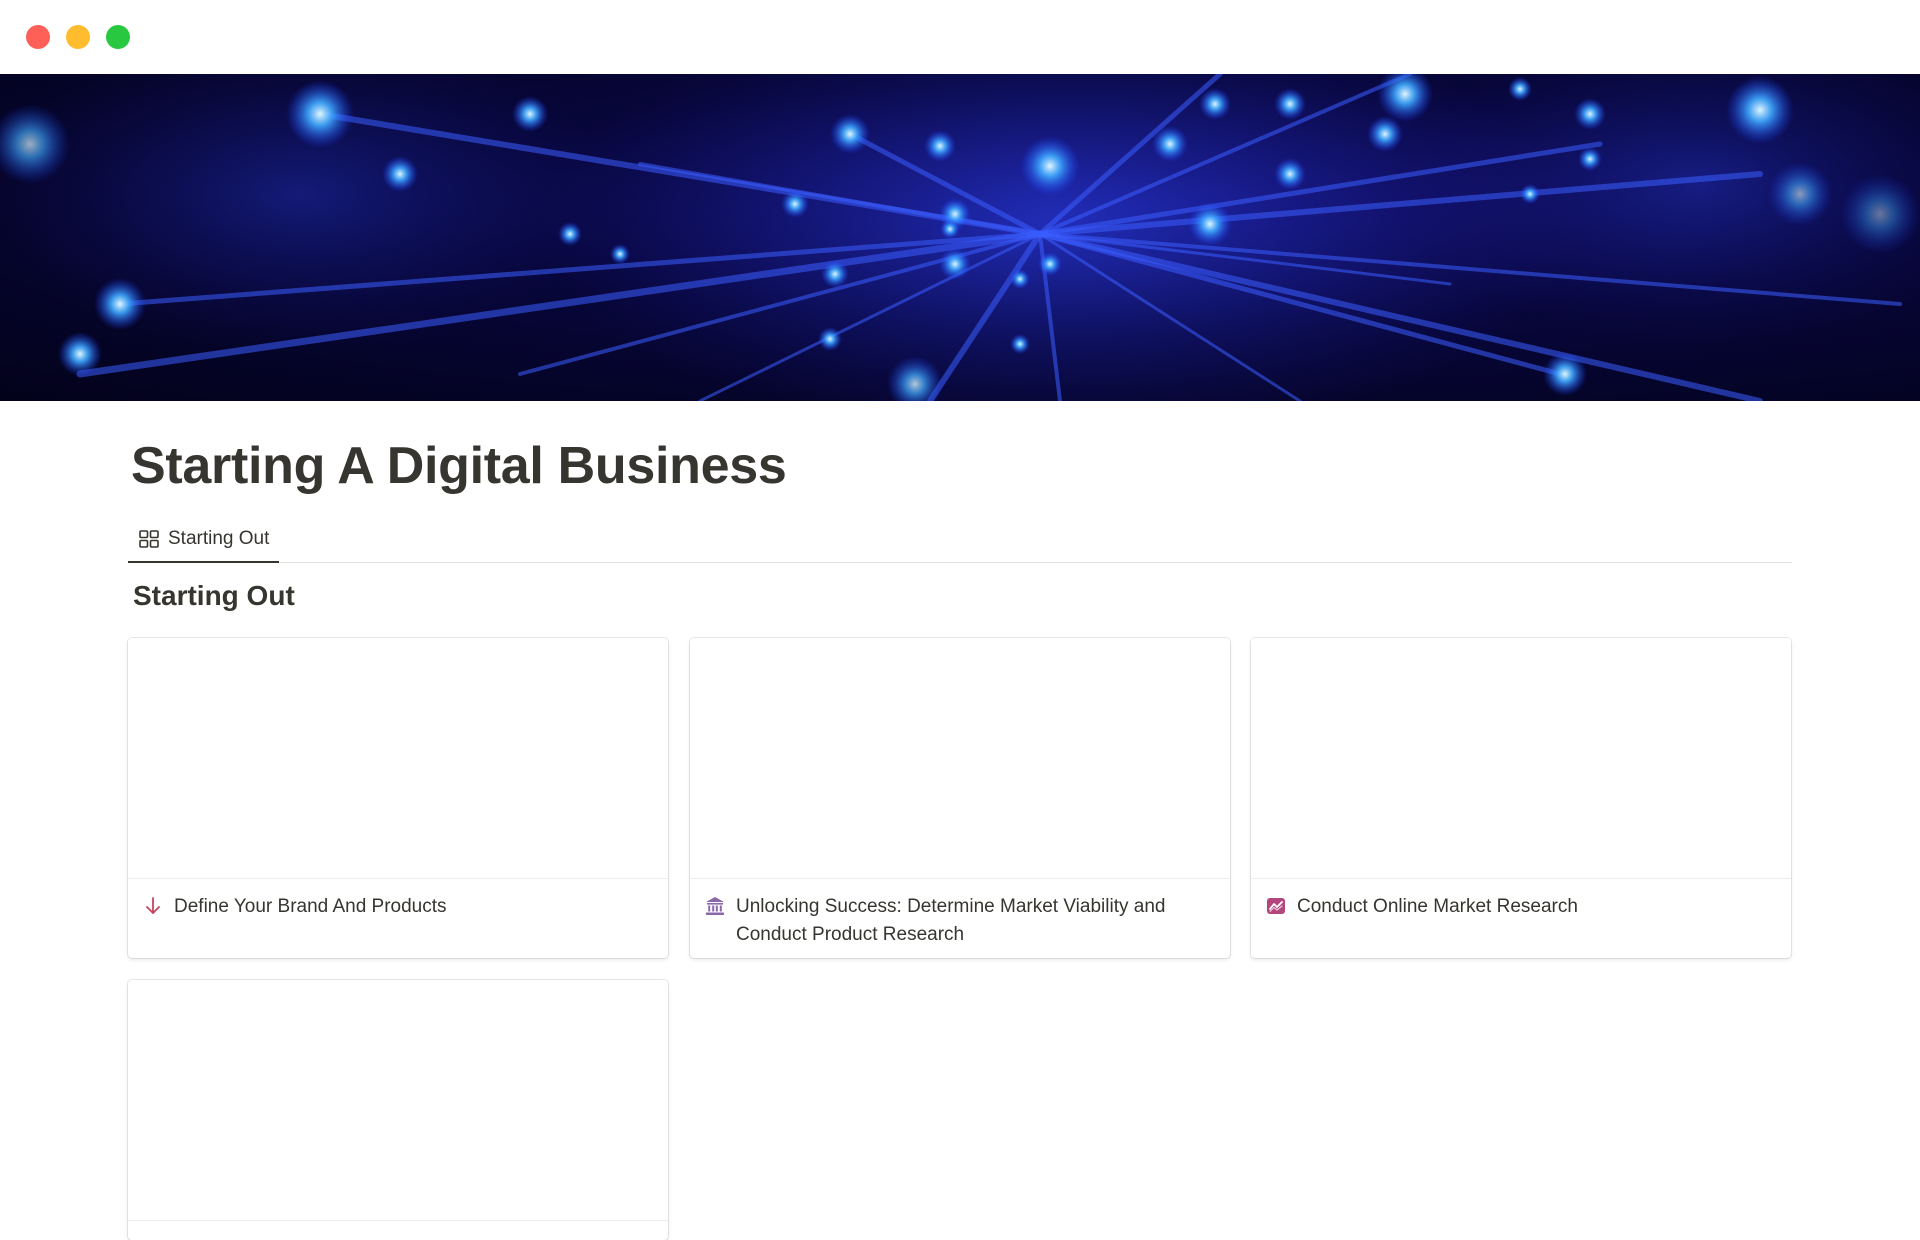  What do you see at coordinates (149, 539) in the screenshot?
I see `gallery-view-icon` at bounding box center [149, 539].